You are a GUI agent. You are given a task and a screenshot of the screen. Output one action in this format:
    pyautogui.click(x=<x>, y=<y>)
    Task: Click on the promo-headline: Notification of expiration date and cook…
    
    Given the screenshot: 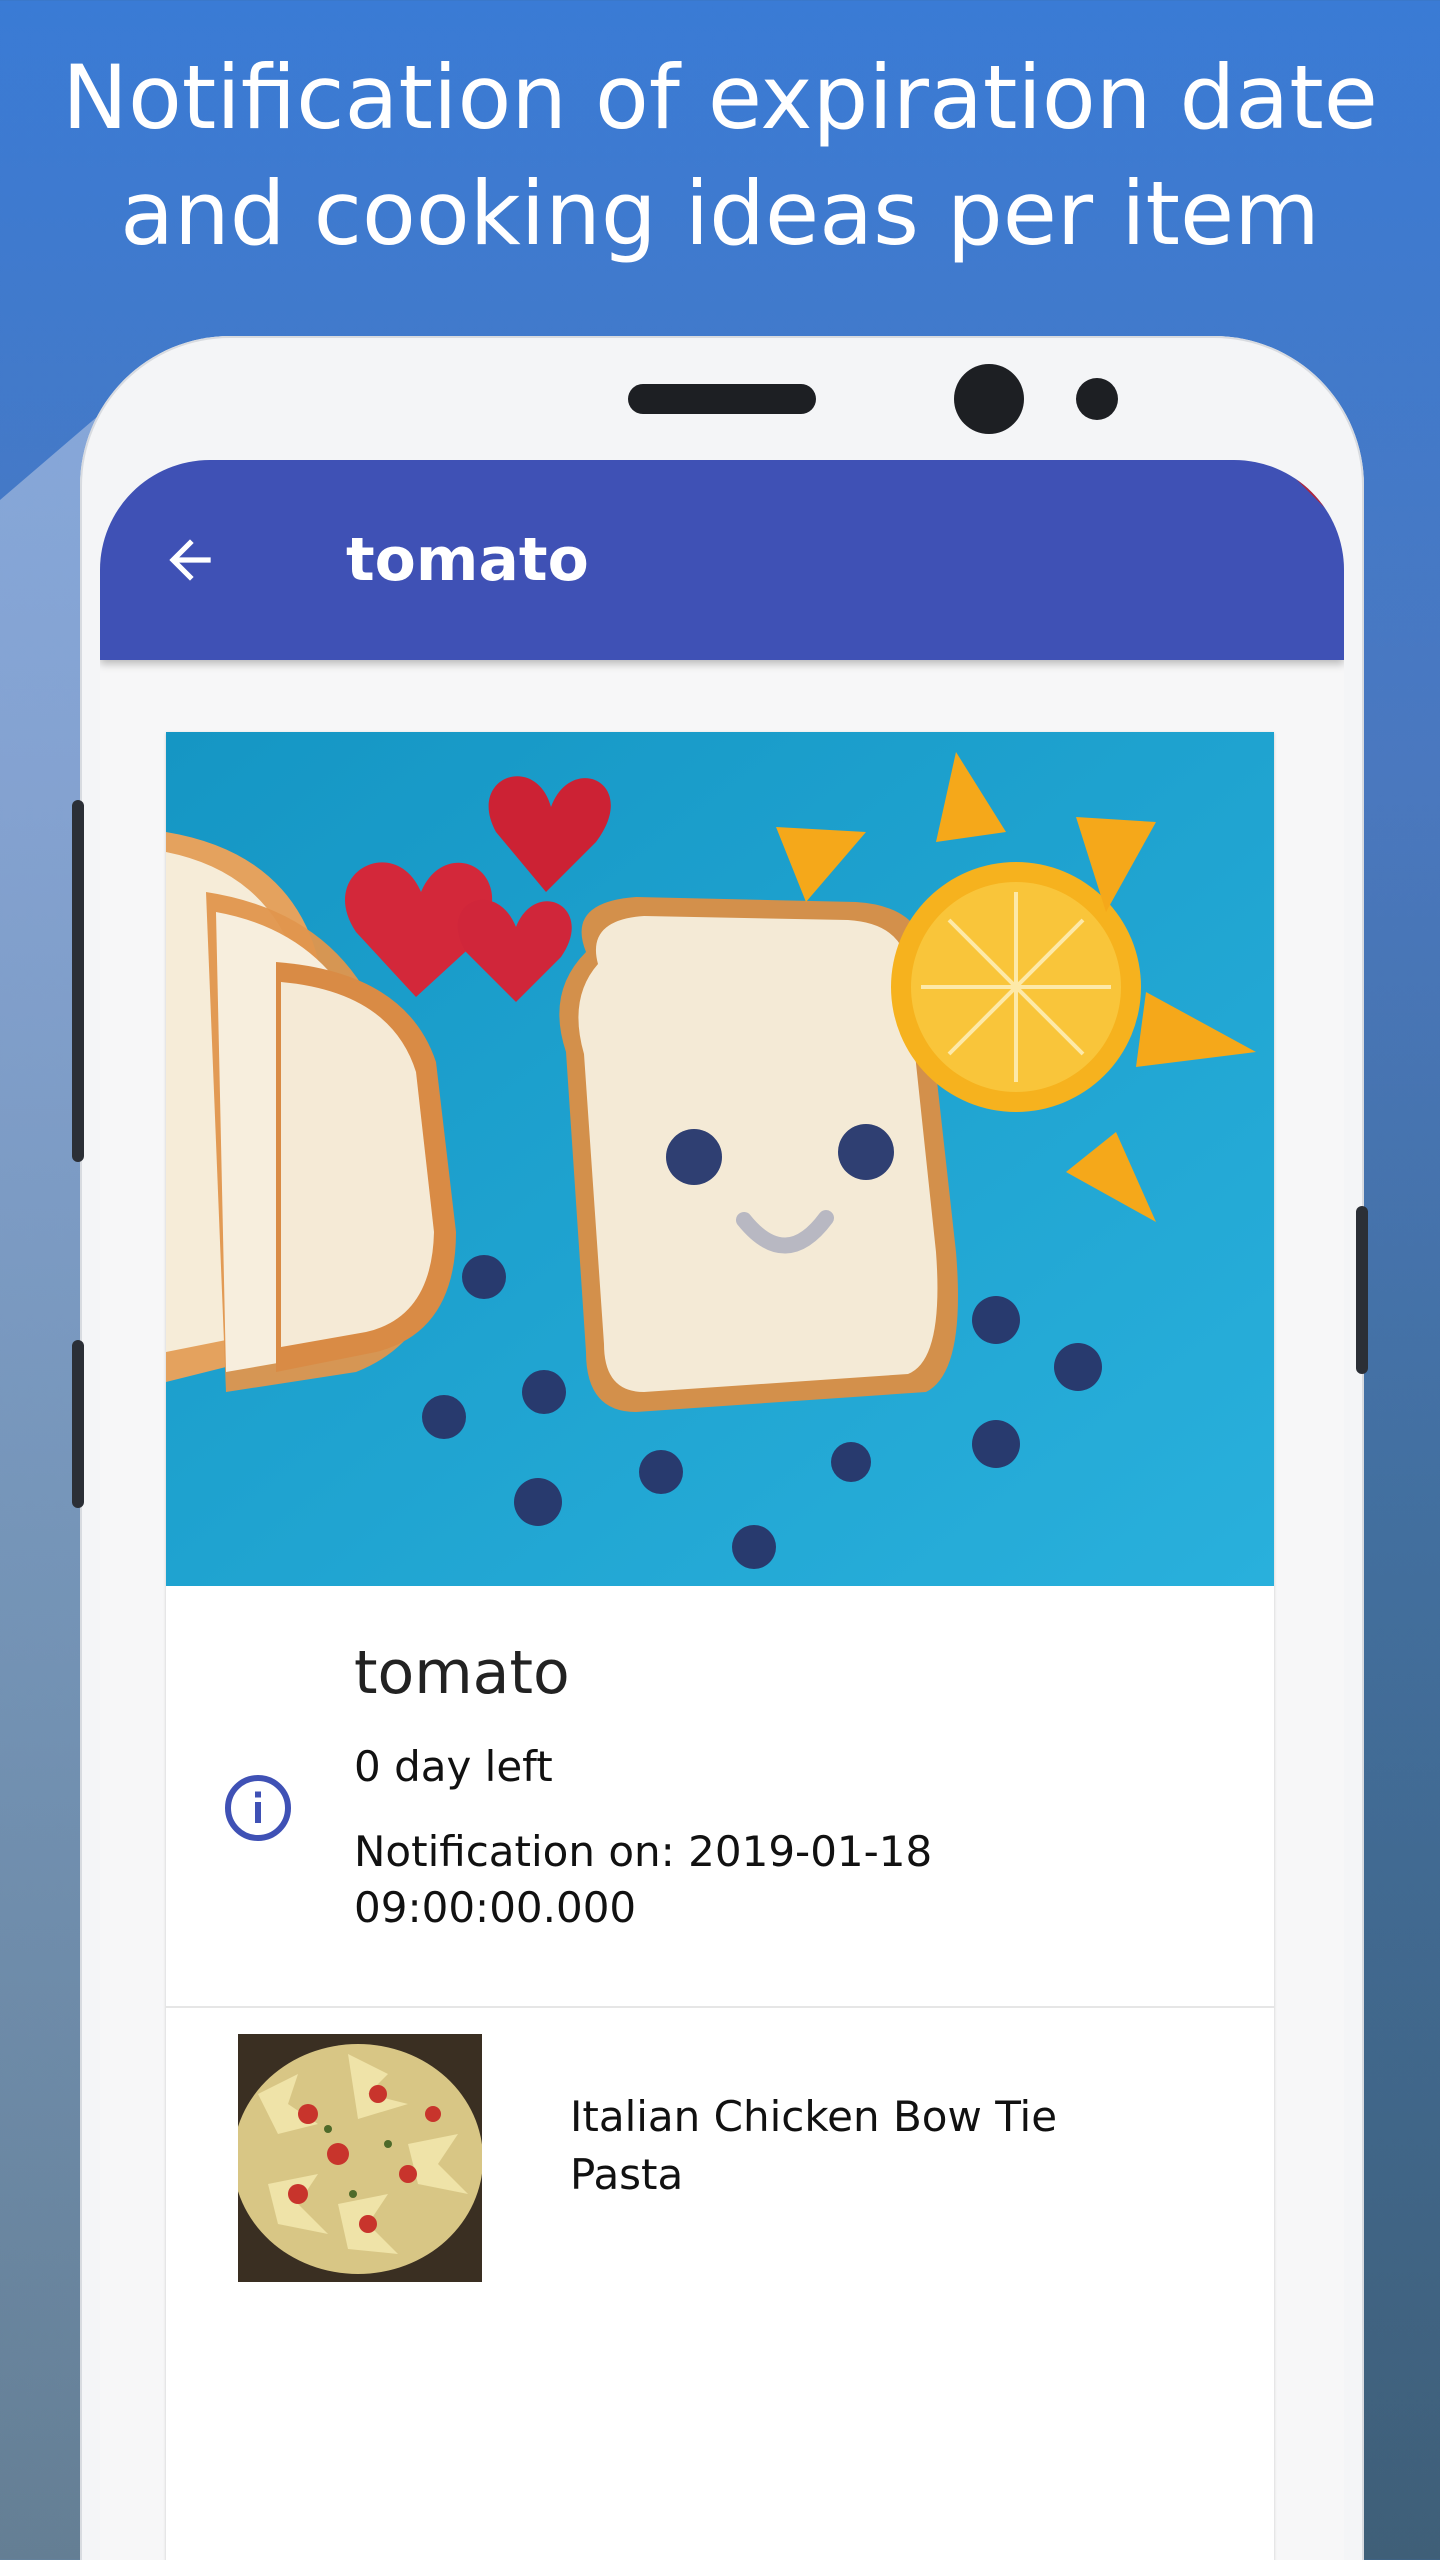 What is the action you would take?
    pyautogui.click(x=720, y=156)
    